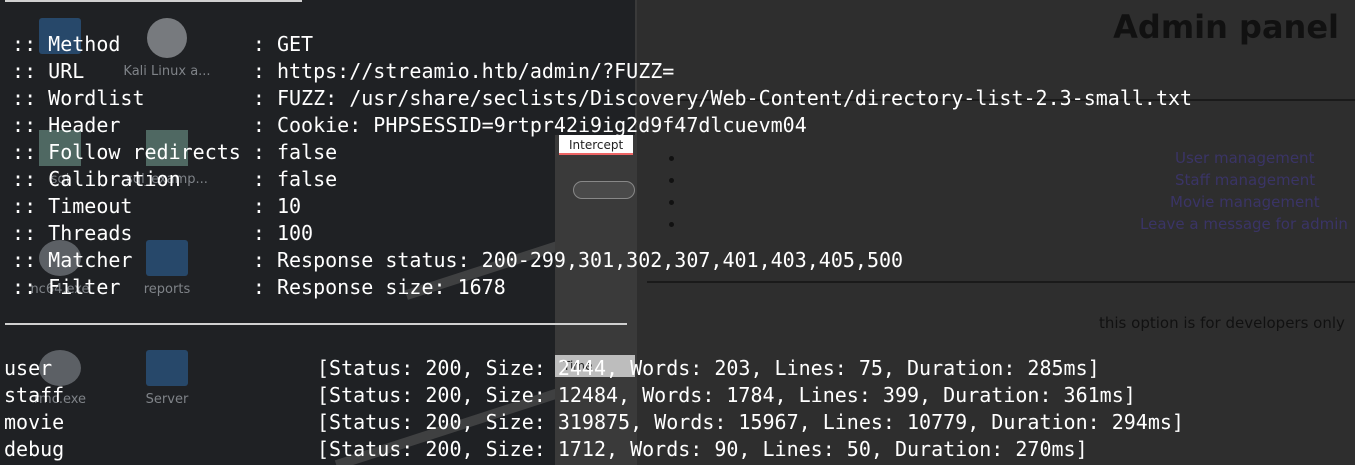  What do you see at coordinates (460, 422) in the screenshot?
I see `wallpaper-decoration` at bounding box center [460, 422].